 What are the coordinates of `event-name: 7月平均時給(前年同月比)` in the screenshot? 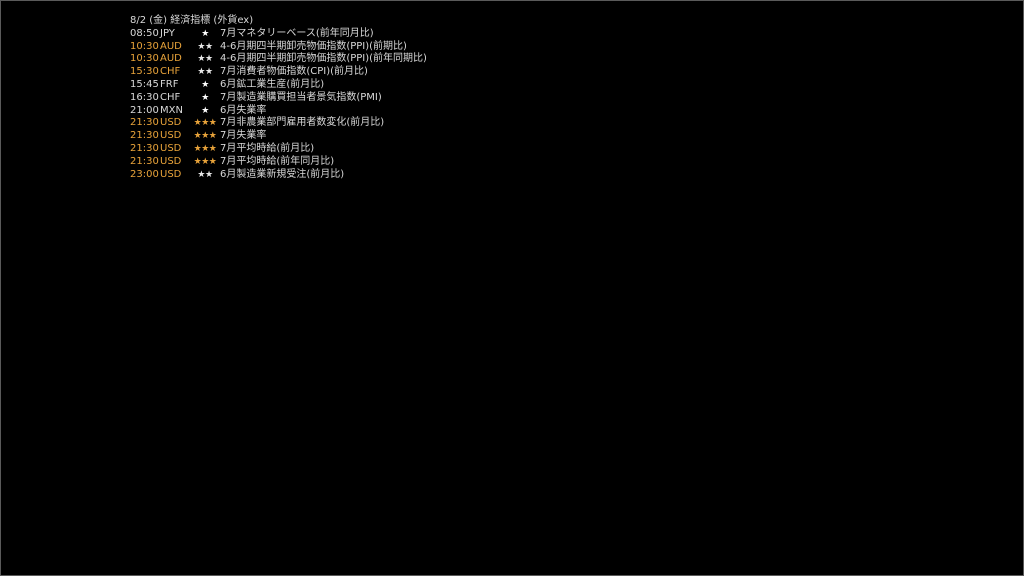 It's located at (277, 161).